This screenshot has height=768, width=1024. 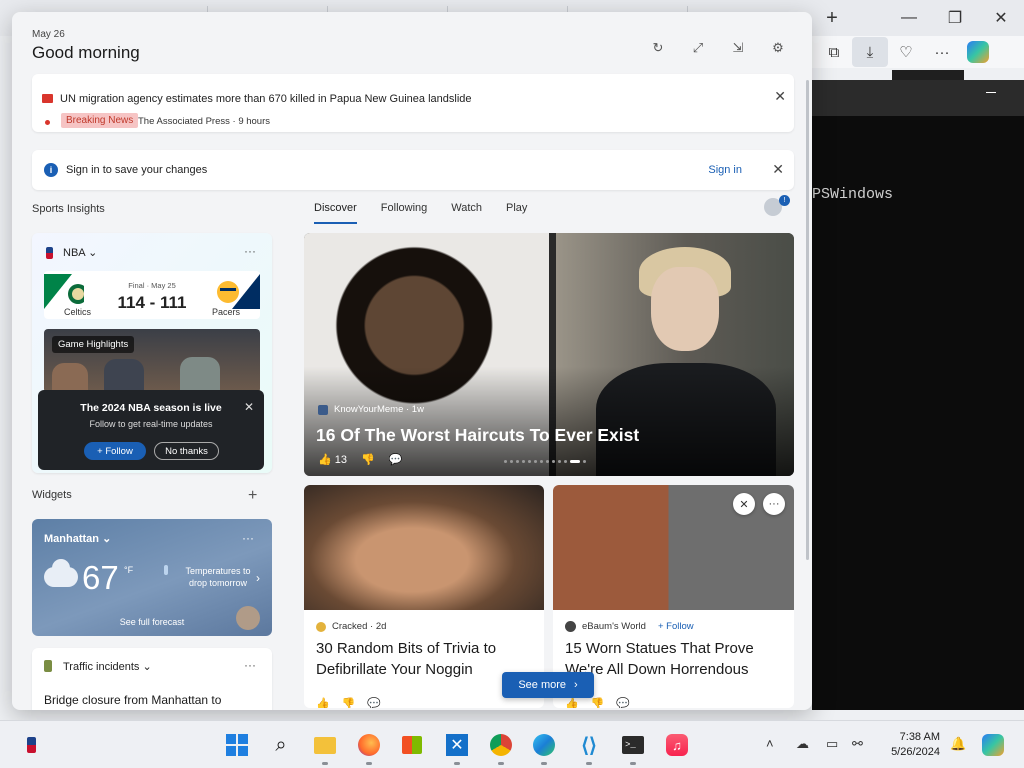 What do you see at coordinates (658, 48) in the screenshot?
I see `refresh-icon: ↻` at bounding box center [658, 48].